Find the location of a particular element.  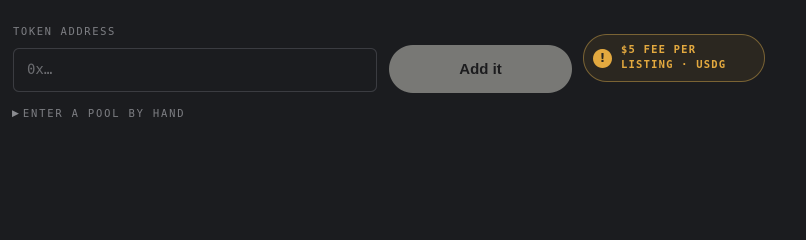

caret-right-icon: ▶ is located at coordinates (15, 114).